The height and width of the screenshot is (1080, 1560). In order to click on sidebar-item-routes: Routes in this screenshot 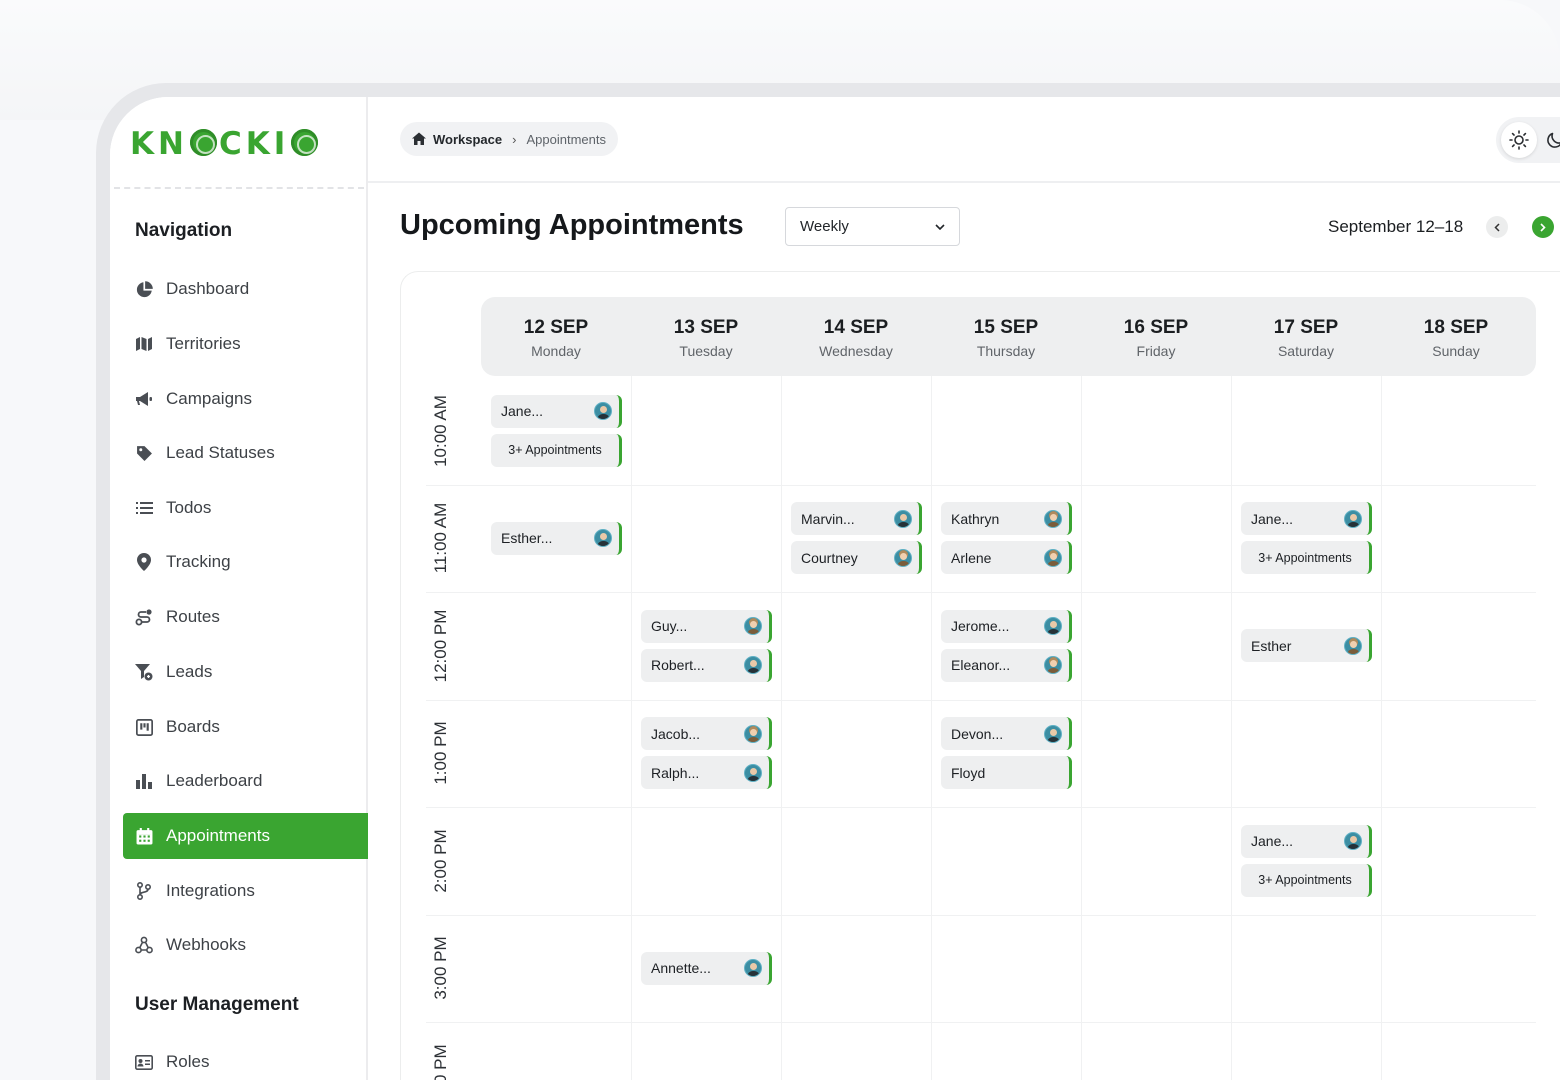, I will do `click(245, 617)`.